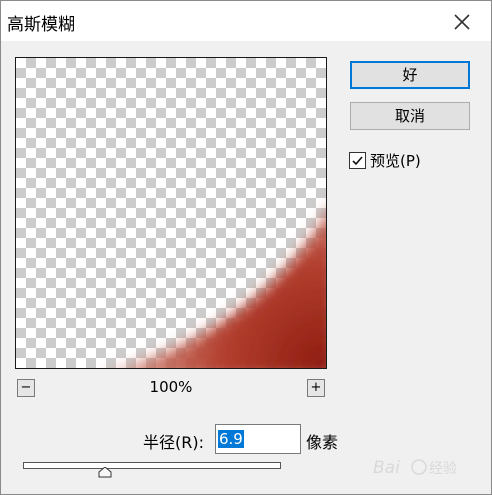 The image size is (492, 495). Describe the element at coordinates (443, 469) in the screenshot. I see `svg-text: 经验` at that location.